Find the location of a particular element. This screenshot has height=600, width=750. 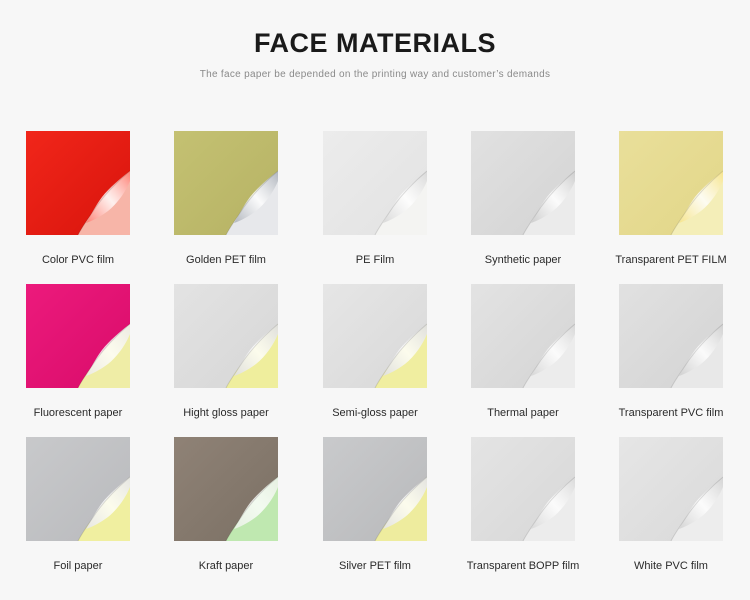

material-label: Transparent PET FILM is located at coordinates (671, 260).